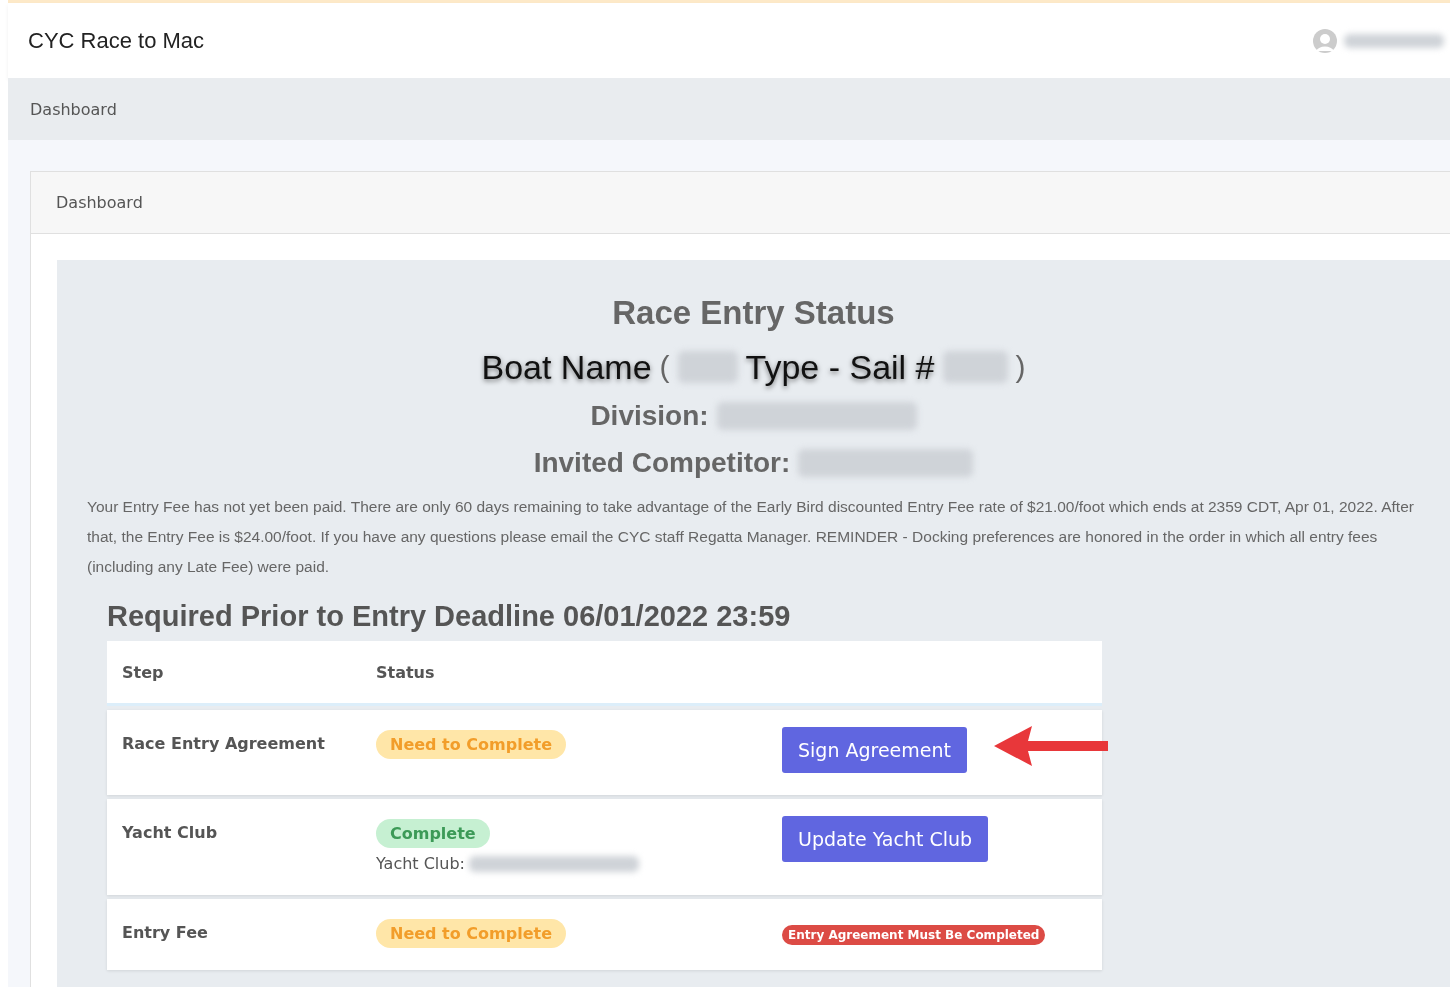 This screenshot has width=1450, height=987. I want to click on card-title: Dashboard, so click(99, 202).